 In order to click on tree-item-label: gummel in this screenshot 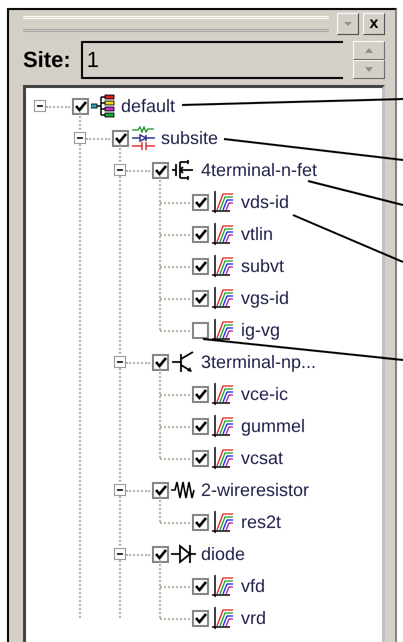, I will do `click(273, 426)`.